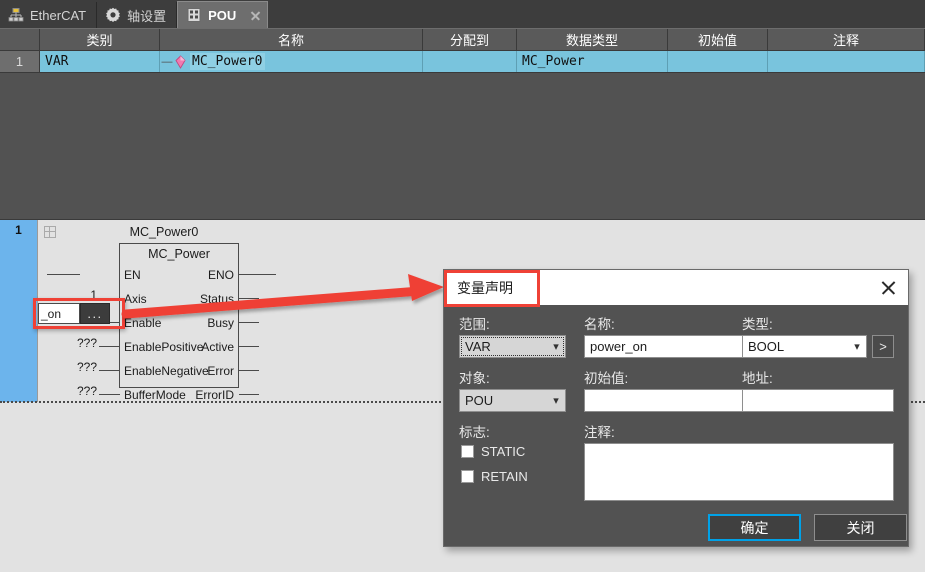  What do you see at coordinates (249, 370) in the screenshot?
I see `wire-error` at bounding box center [249, 370].